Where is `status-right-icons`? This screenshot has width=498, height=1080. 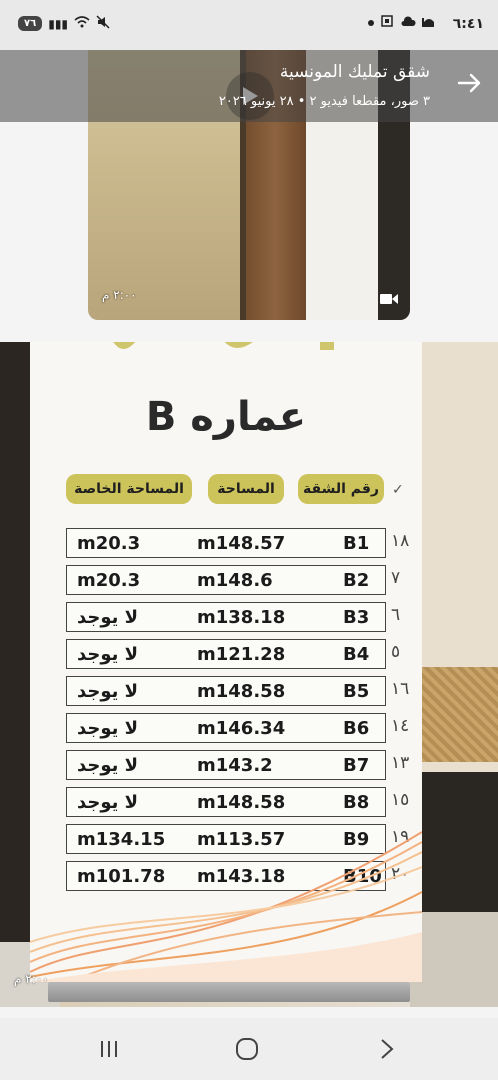 status-right-icons is located at coordinates (402, 22).